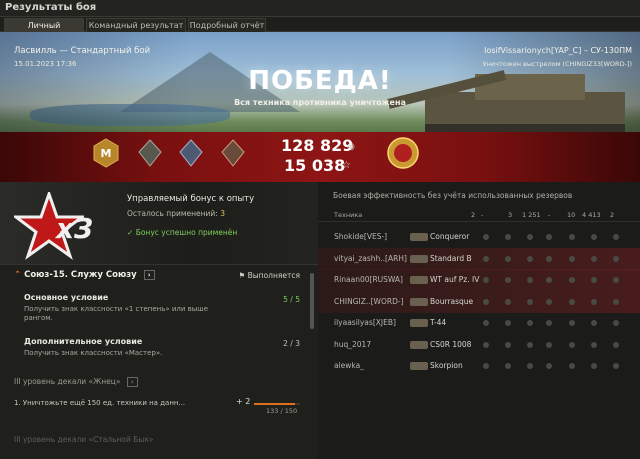 This screenshot has height=459, width=640. I want to click on table-row: alewka_ Skorpion, so click(479, 366).